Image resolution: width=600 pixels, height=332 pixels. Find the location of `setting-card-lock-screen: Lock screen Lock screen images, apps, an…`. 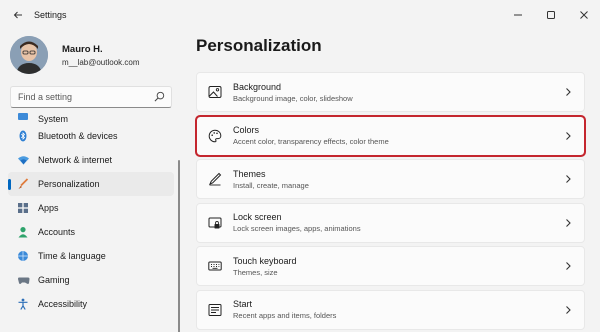

setting-card-lock-screen: Lock screen Lock screen images, apps, an… is located at coordinates (390, 222).